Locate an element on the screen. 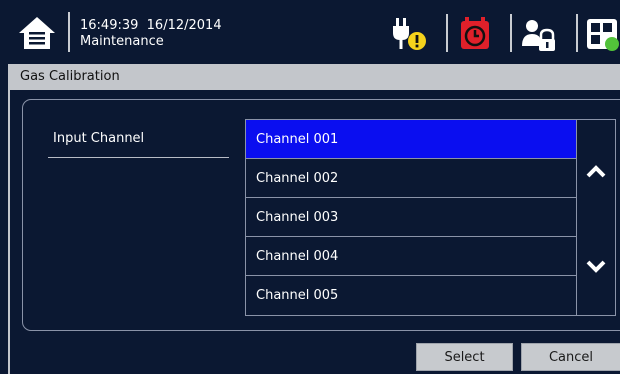 This screenshot has width=620, height=374. list-scrollbar is located at coordinates (596, 217).